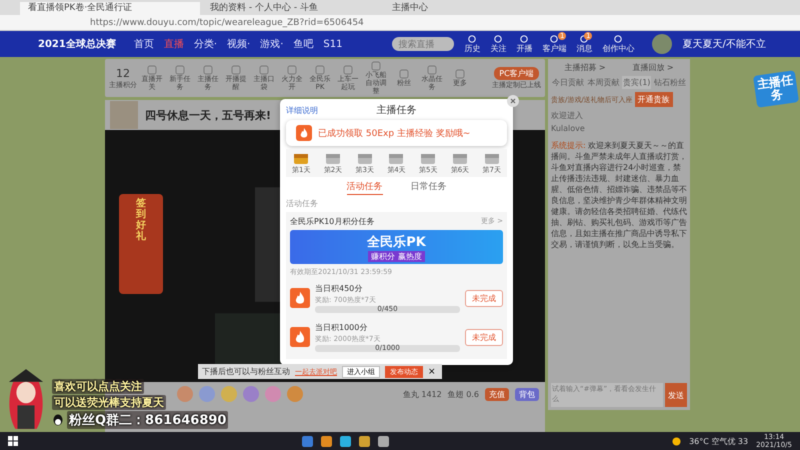 This screenshot has height=450, width=800. Describe the element at coordinates (302, 203) in the screenshot. I see `section-label: 活动任务` at that location.